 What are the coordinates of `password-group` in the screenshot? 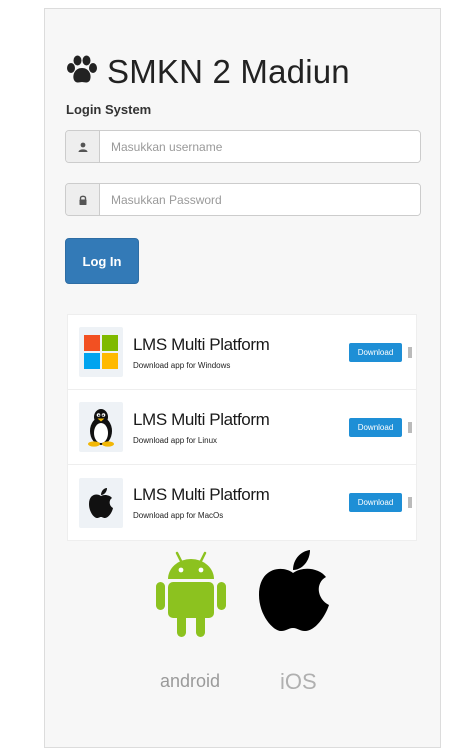 It's located at (243, 199).